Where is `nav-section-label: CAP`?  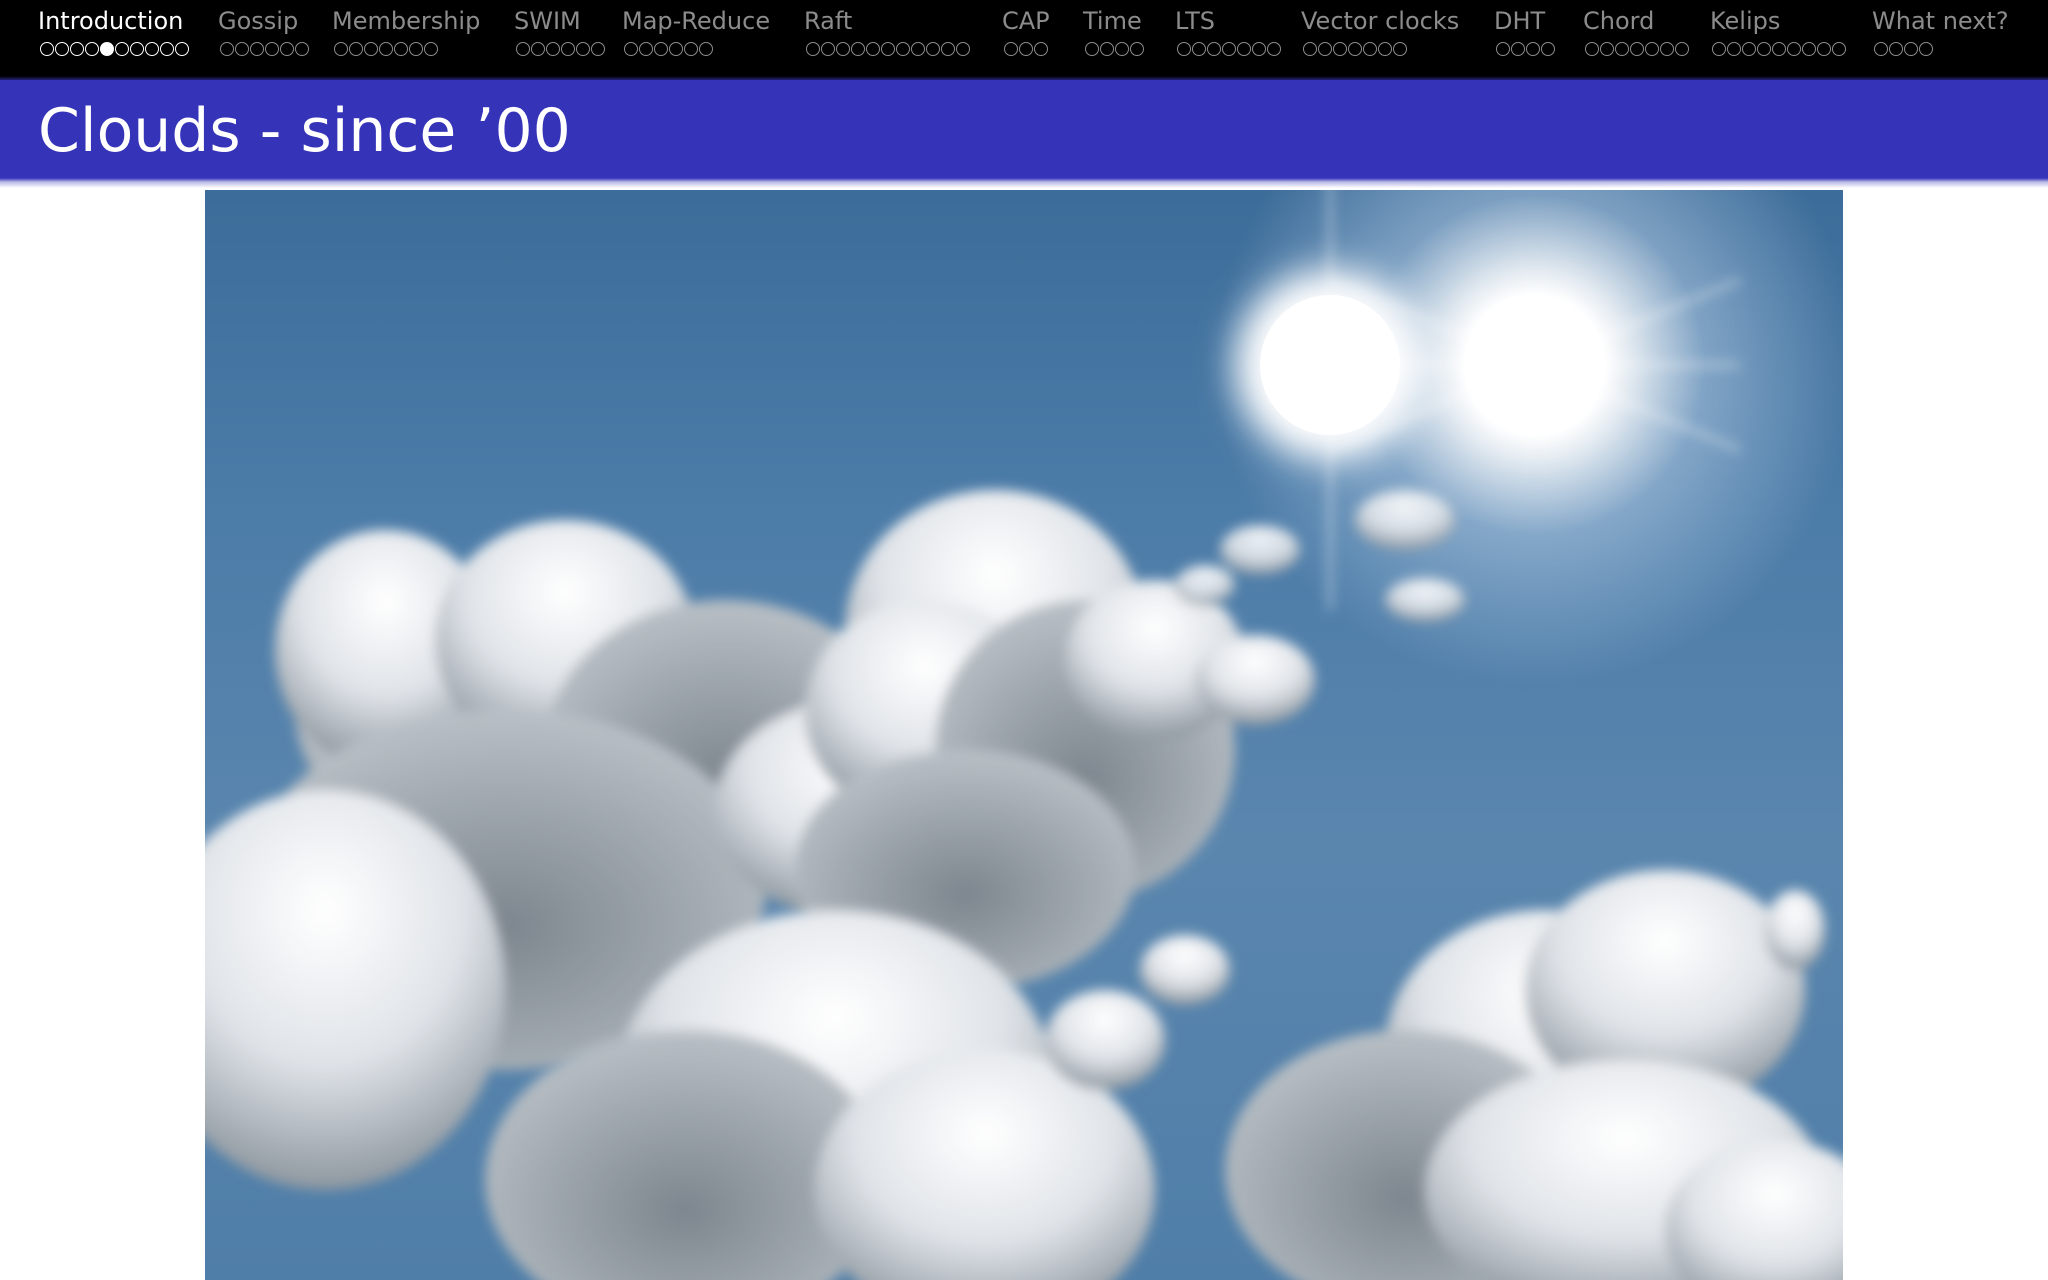
nav-section-label: CAP is located at coordinates (1026, 21).